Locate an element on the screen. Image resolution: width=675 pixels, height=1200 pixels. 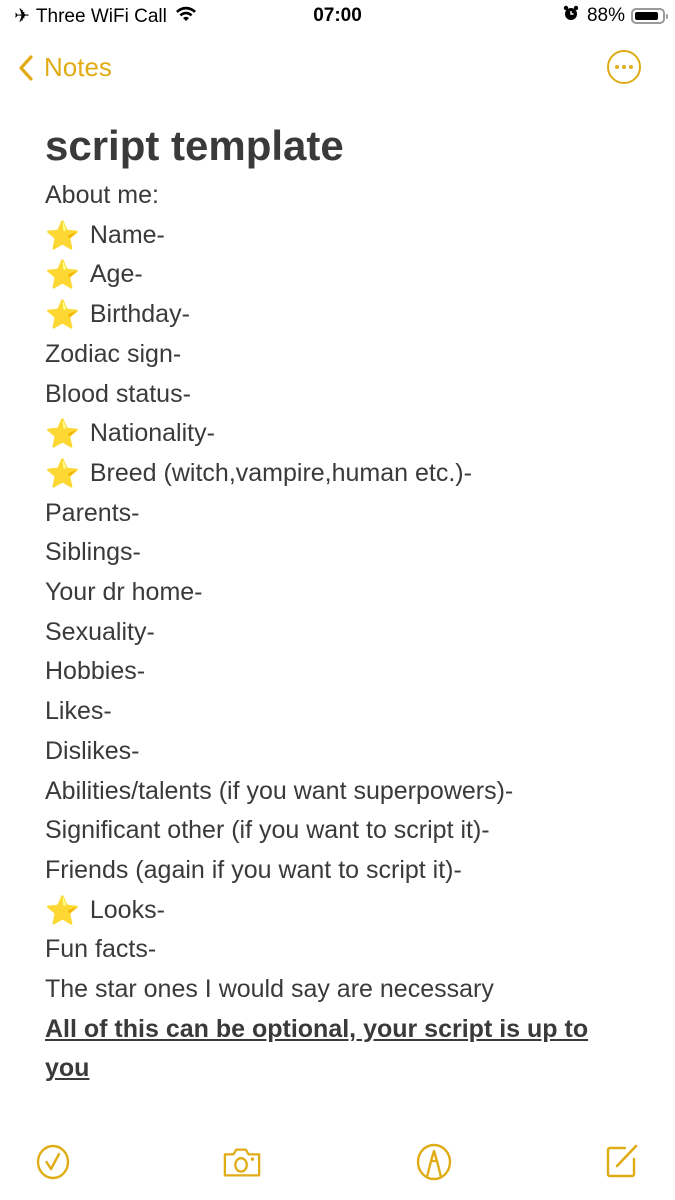
status-right: 88% is located at coordinates (615, 16).